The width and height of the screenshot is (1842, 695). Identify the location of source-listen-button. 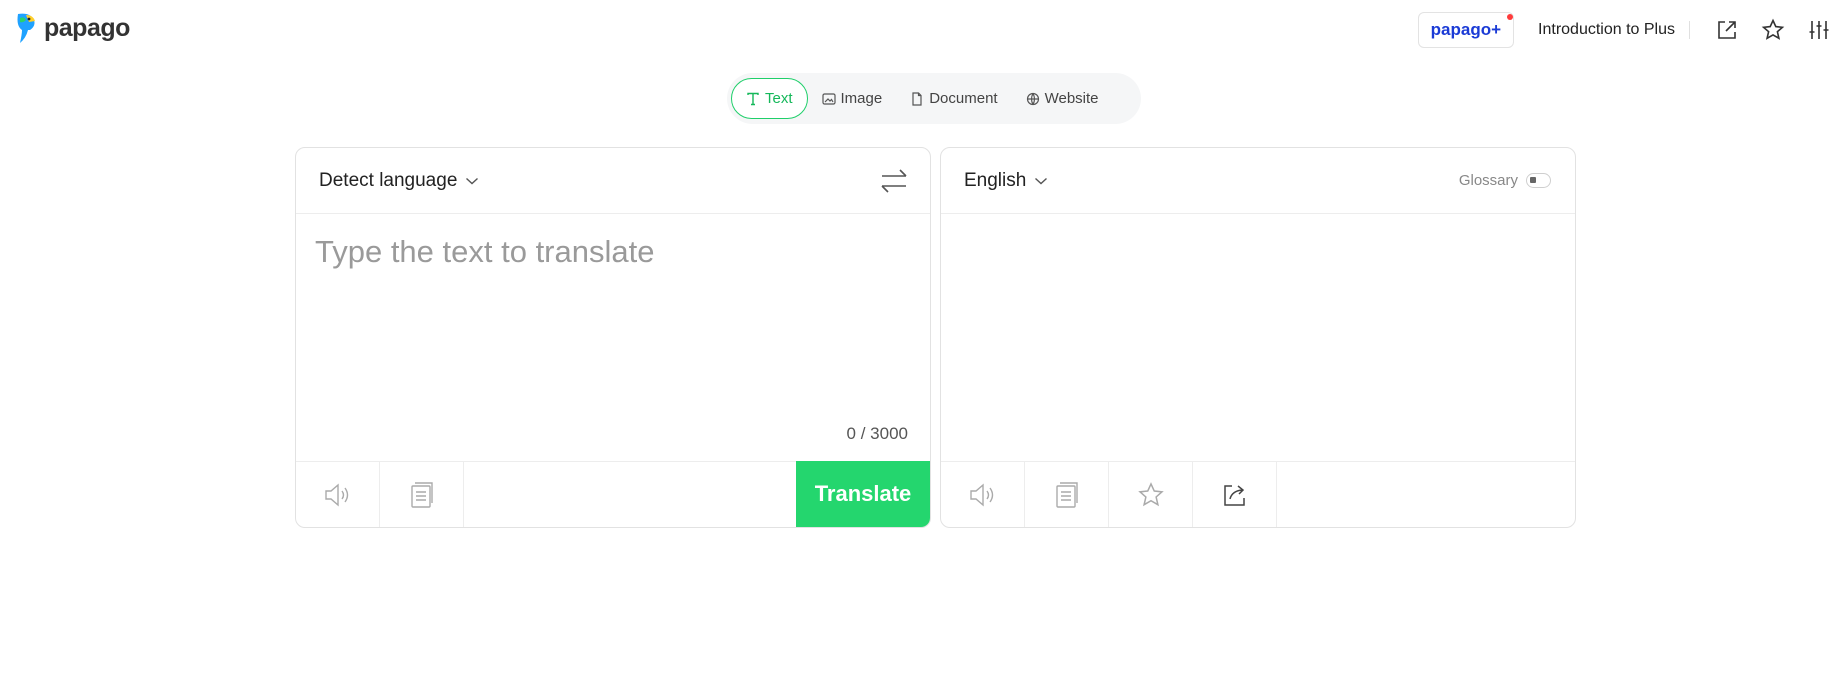
(338, 494).